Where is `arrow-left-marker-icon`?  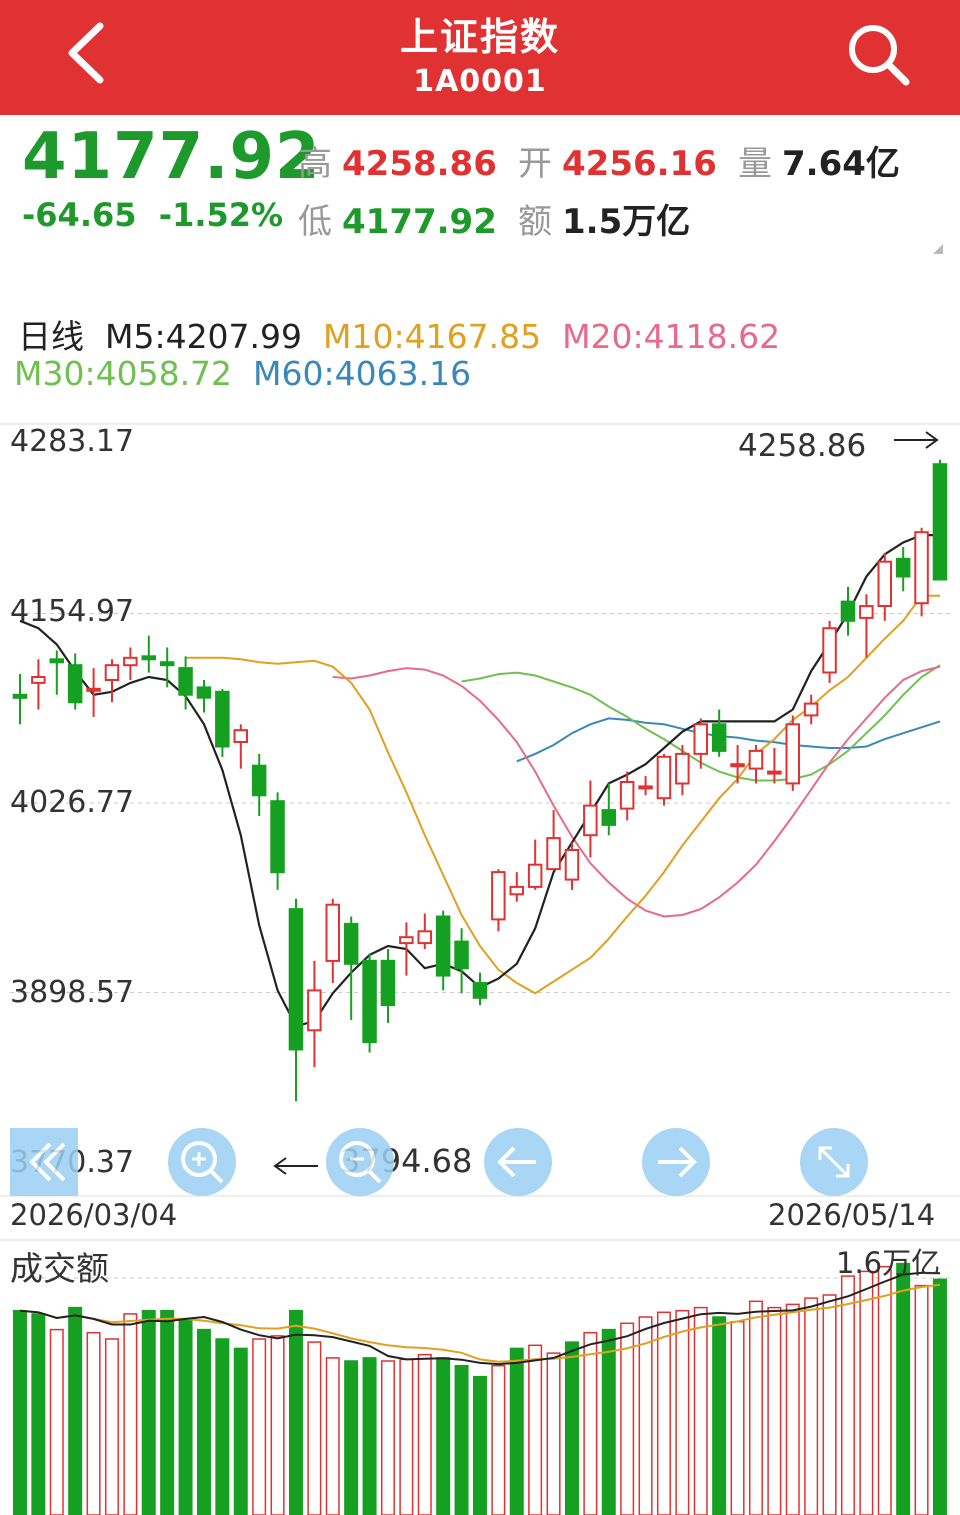 arrow-left-marker-icon is located at coordinates (295, 1166).